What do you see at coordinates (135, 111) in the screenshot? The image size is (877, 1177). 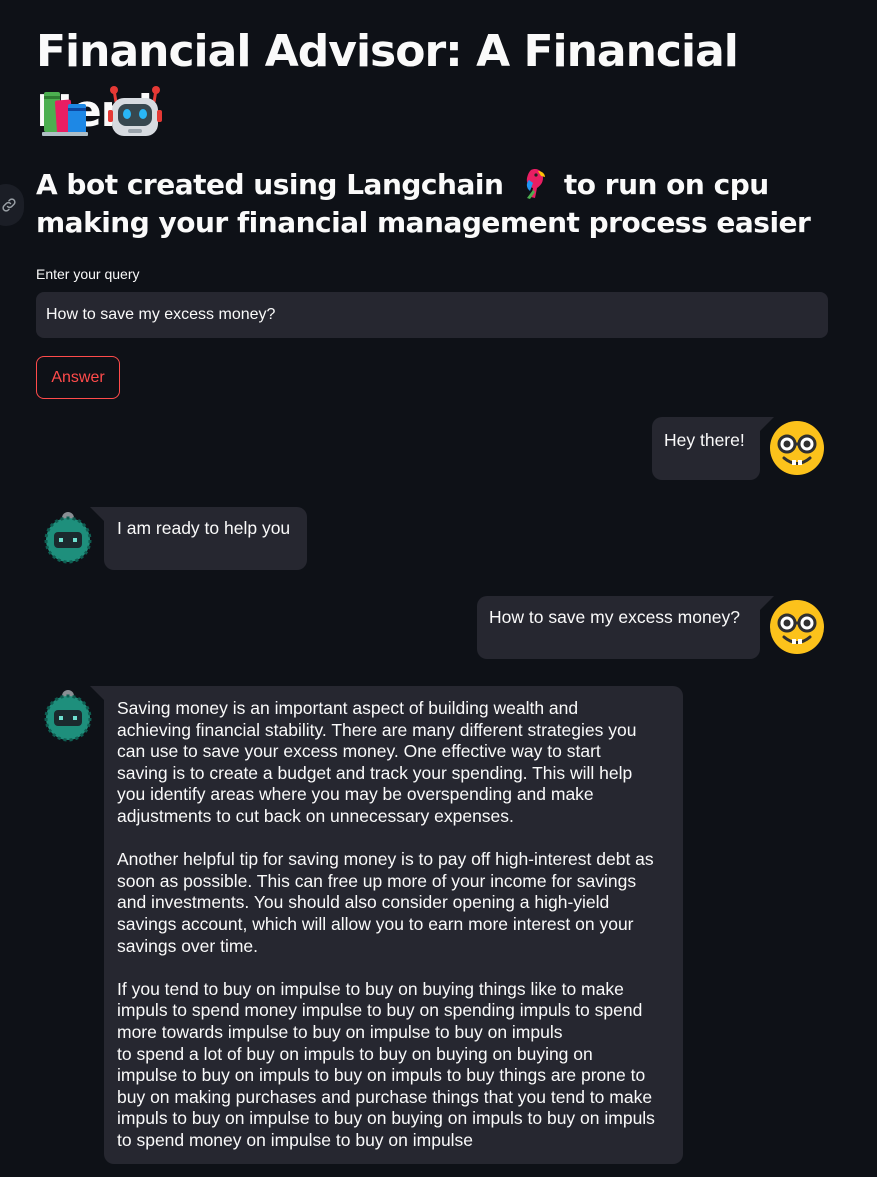 I see `robot-icon` at bounding box center [135, 111].